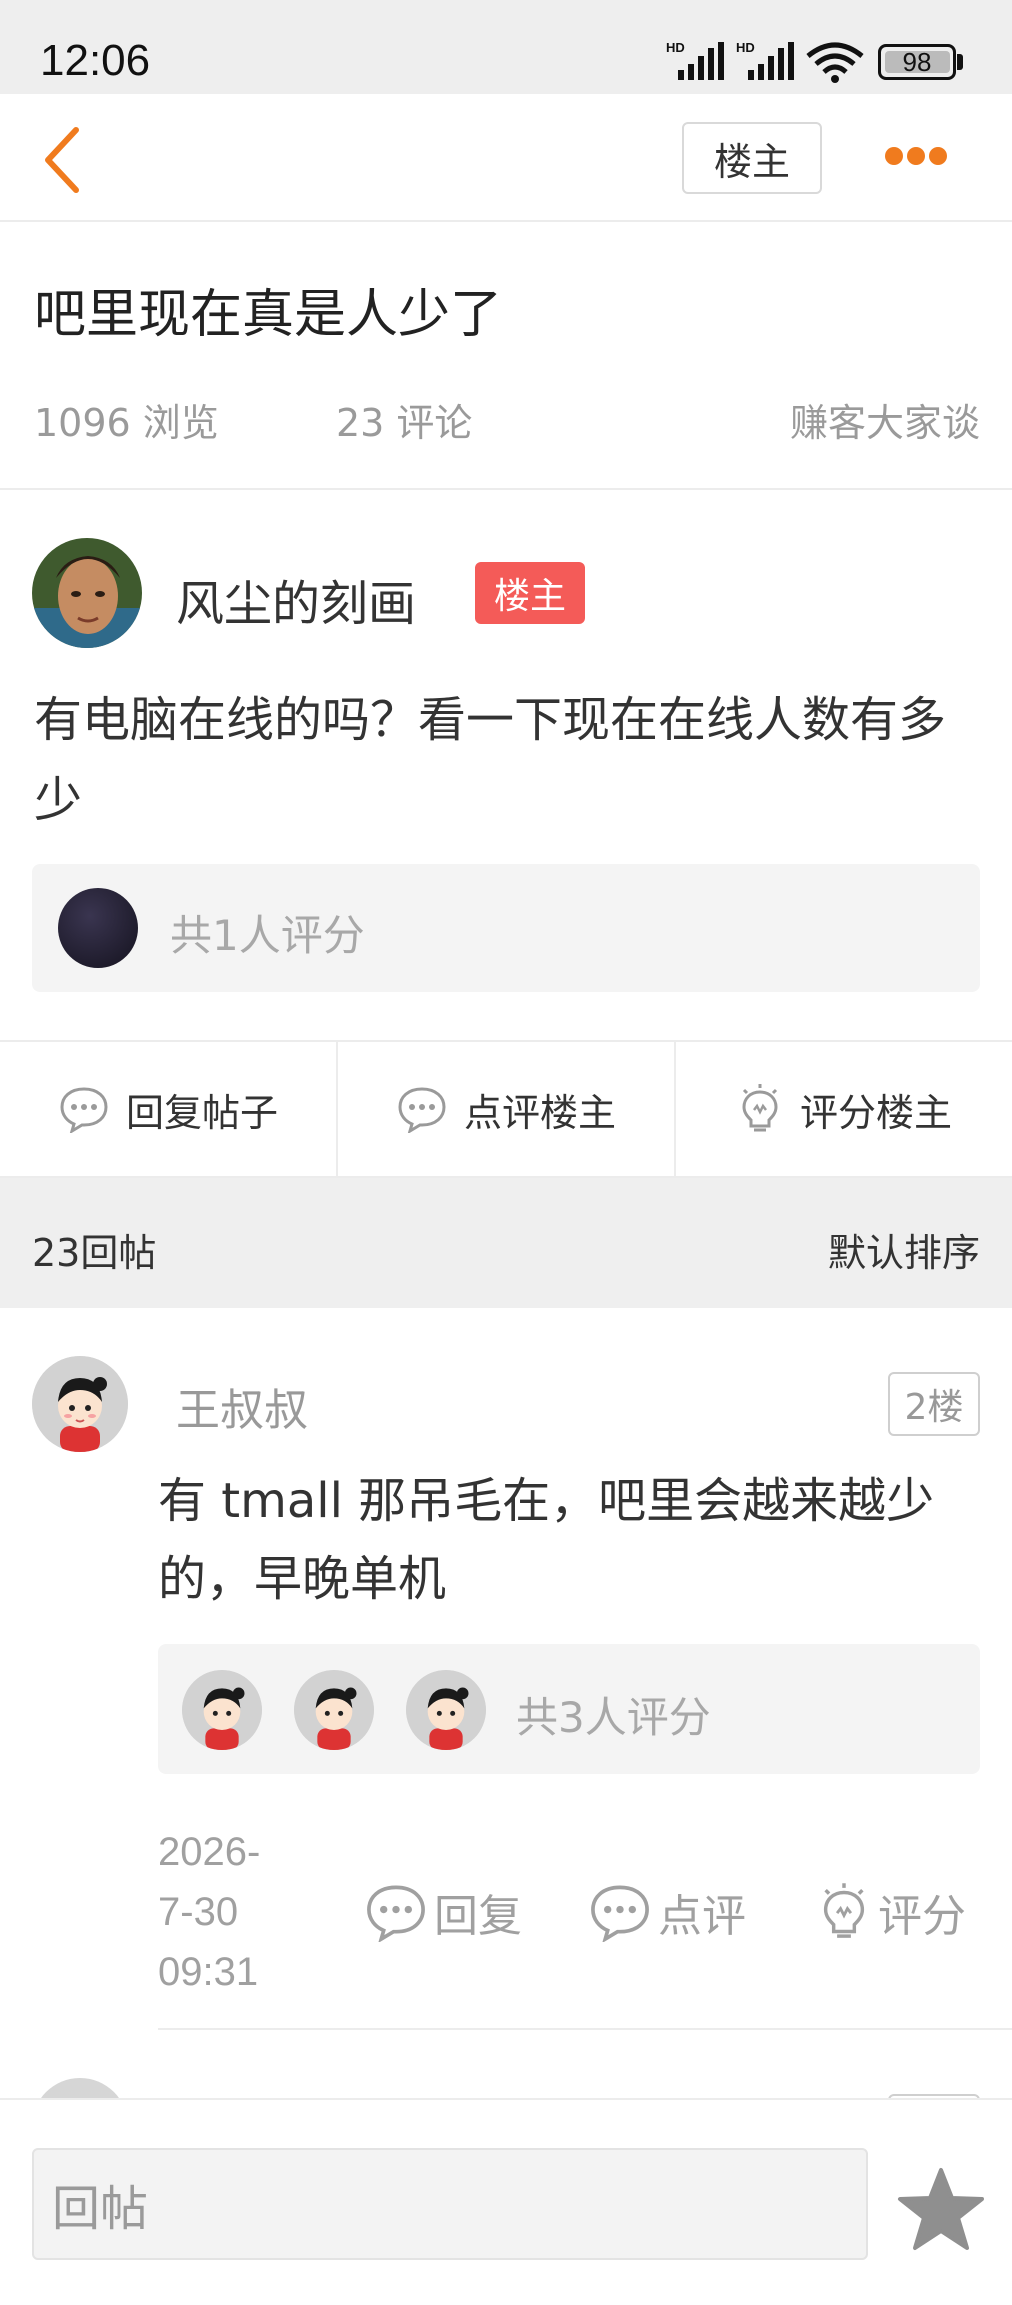  Describe the element at coordinates (506, 928) in the screenshot. I see `post-rating-summary: 共1人评分` at that location.